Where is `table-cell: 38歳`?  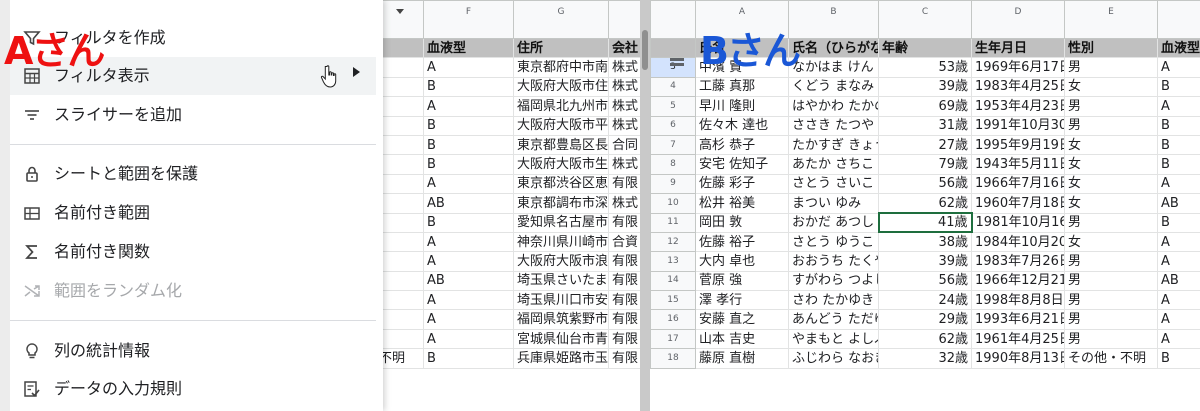 table-cell: 38歳 is located at coordinates (925, 242).